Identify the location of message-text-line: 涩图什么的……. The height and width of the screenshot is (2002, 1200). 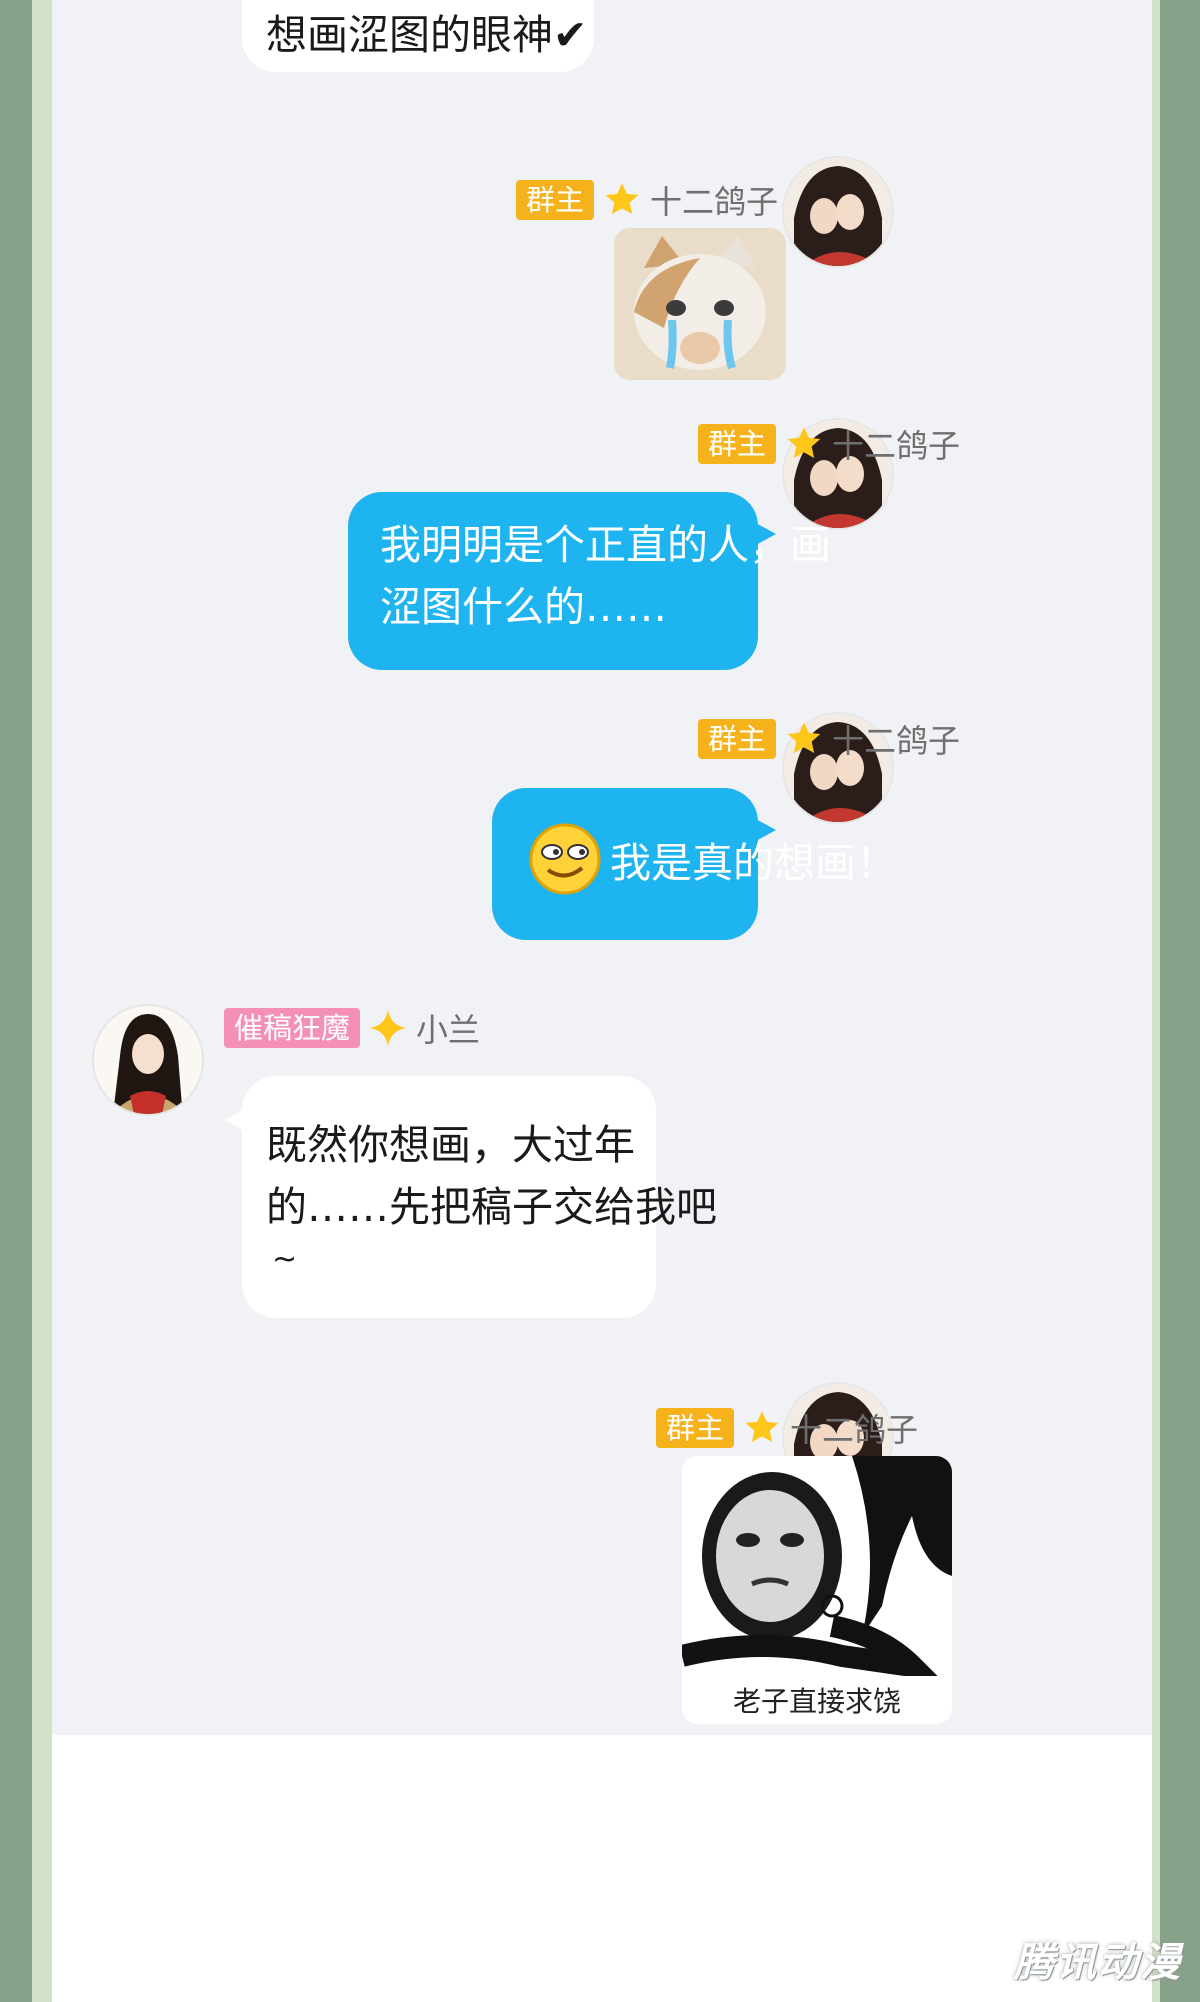
(523, 607).